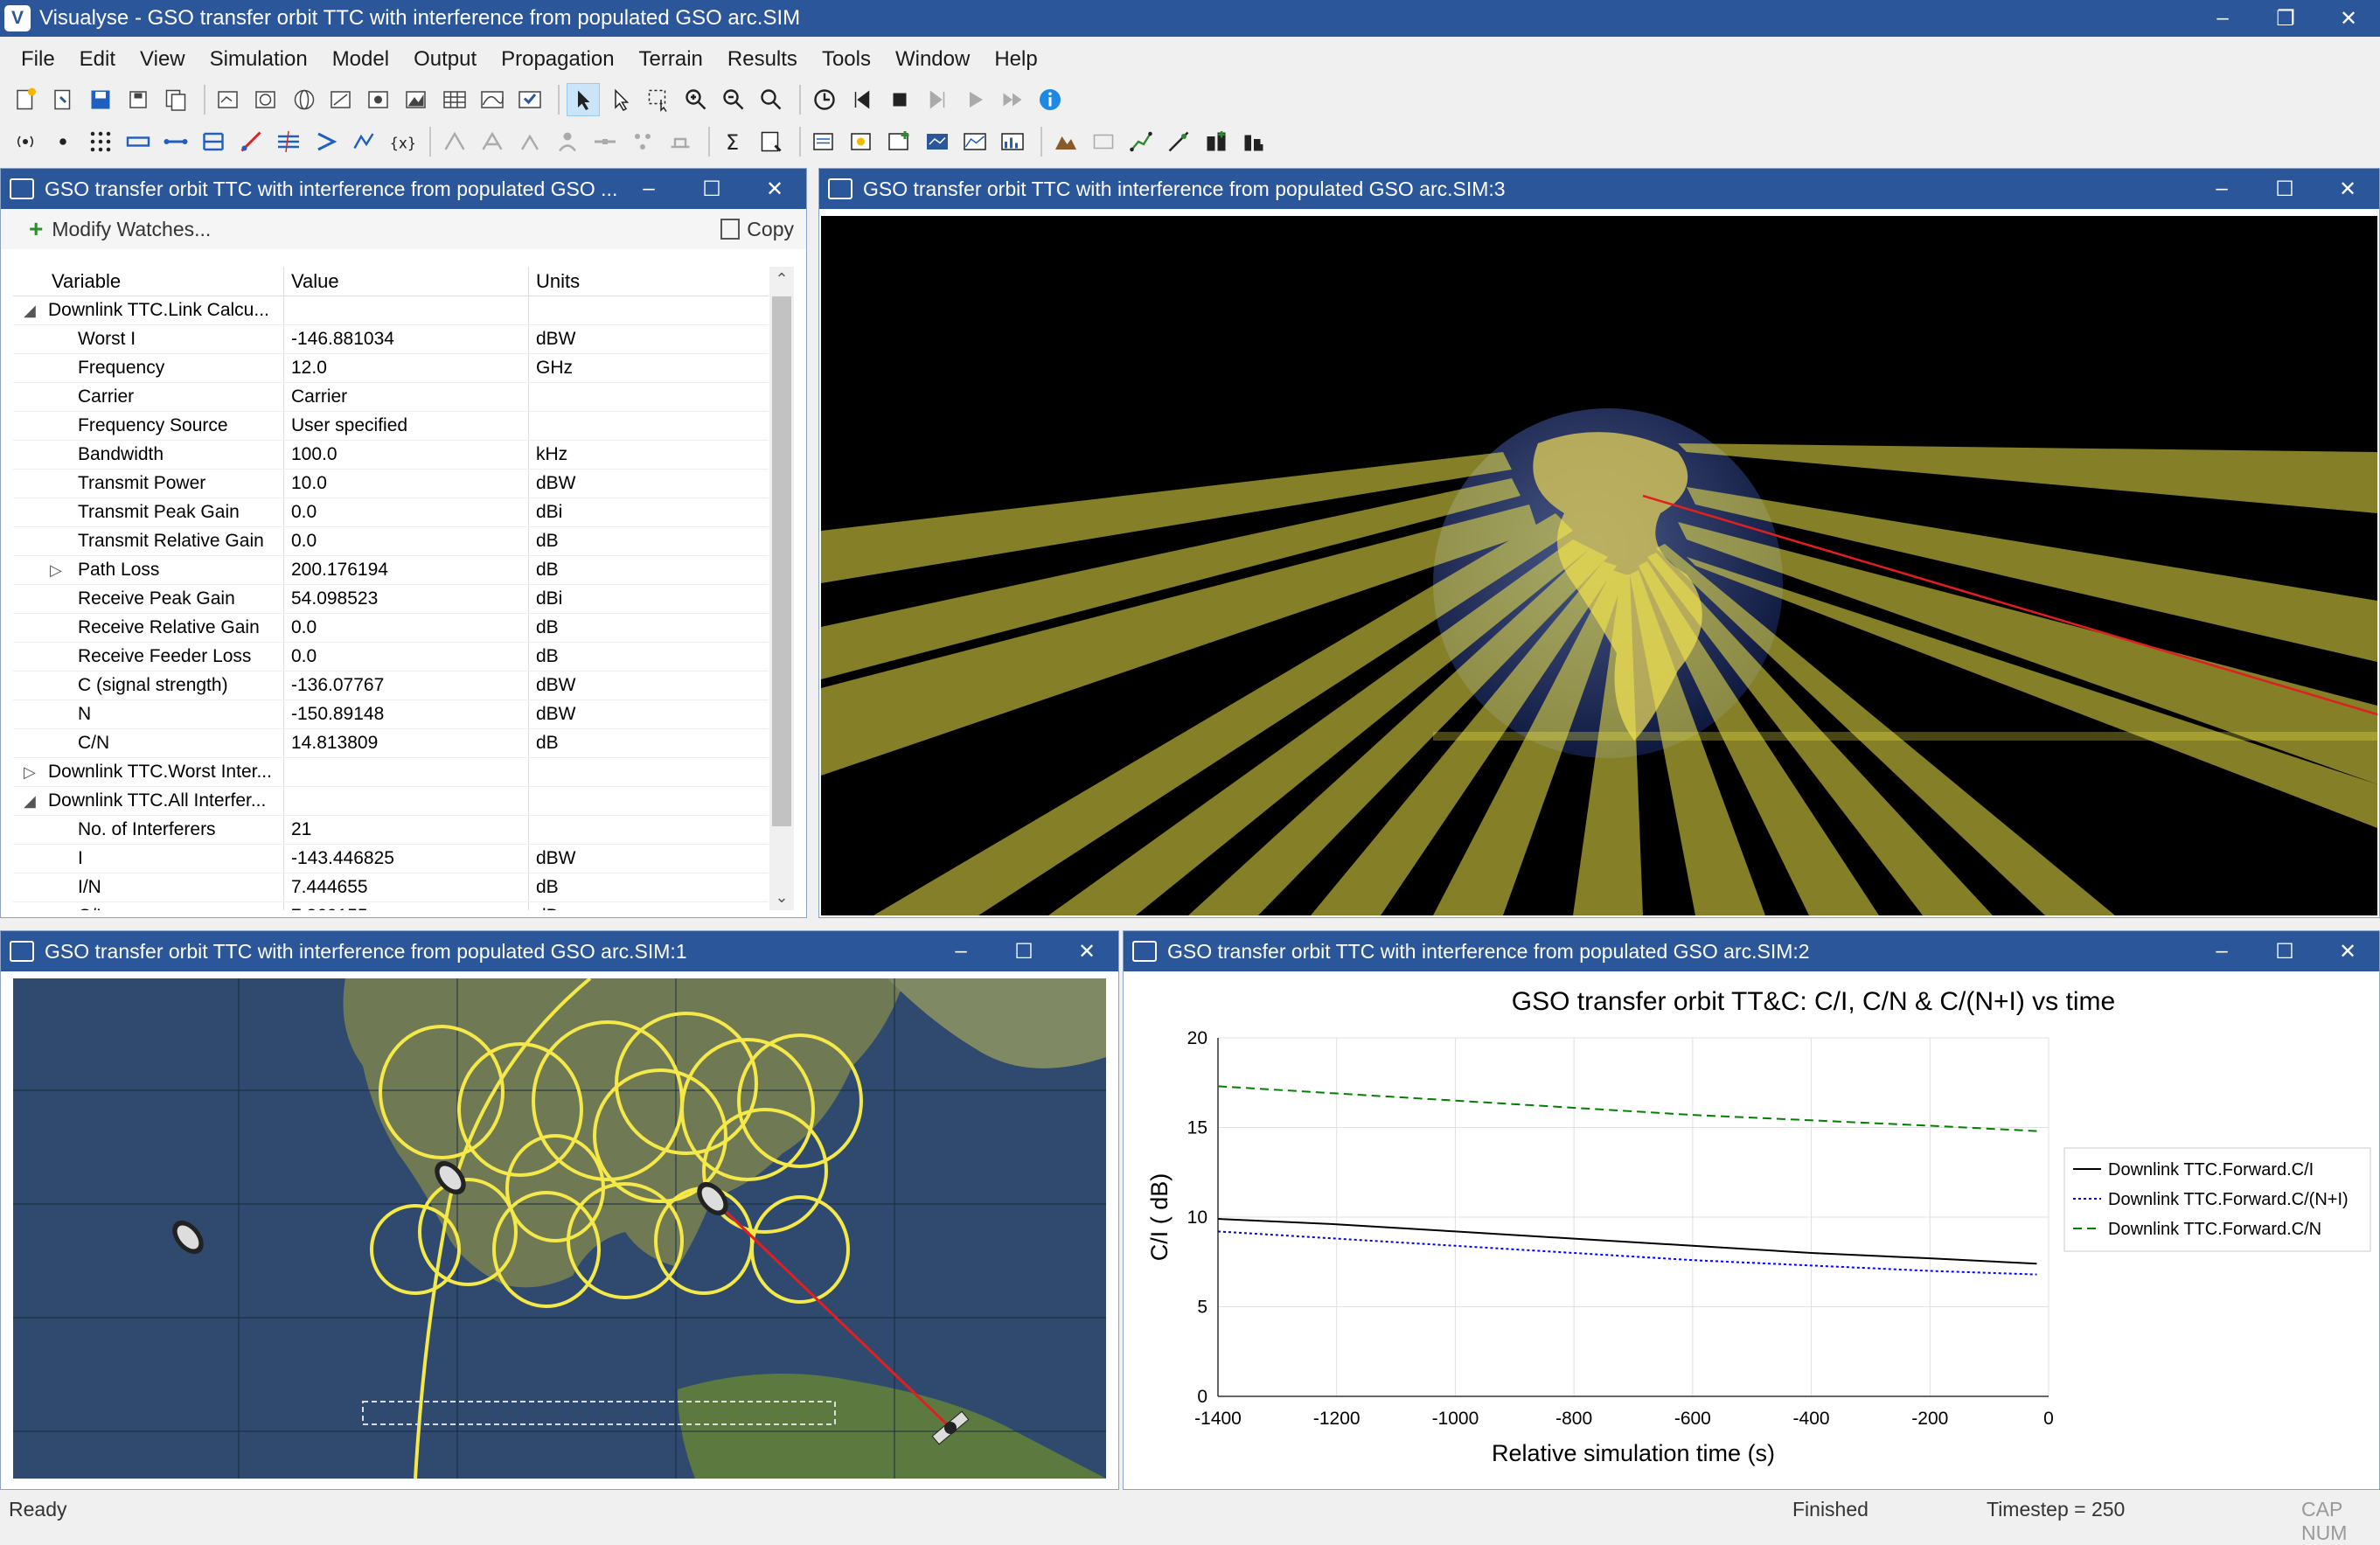  Describe the element at coordinates (1216, 142) in the screenshot. I see `buildings-icon` at that location.